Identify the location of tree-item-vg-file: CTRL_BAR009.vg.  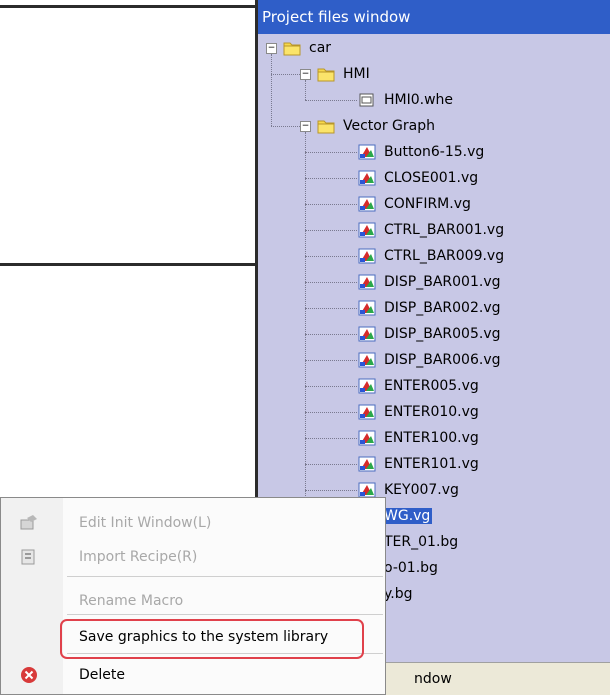
(432, 256).